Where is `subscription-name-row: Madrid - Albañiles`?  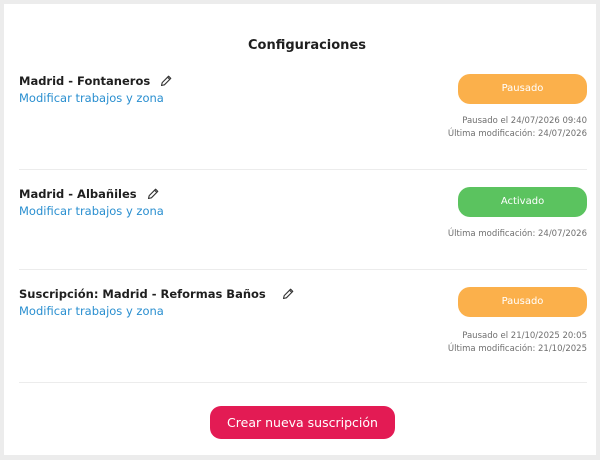
subscription-name-row: Madrid - Albañiles is located at coordinates (89, 194).